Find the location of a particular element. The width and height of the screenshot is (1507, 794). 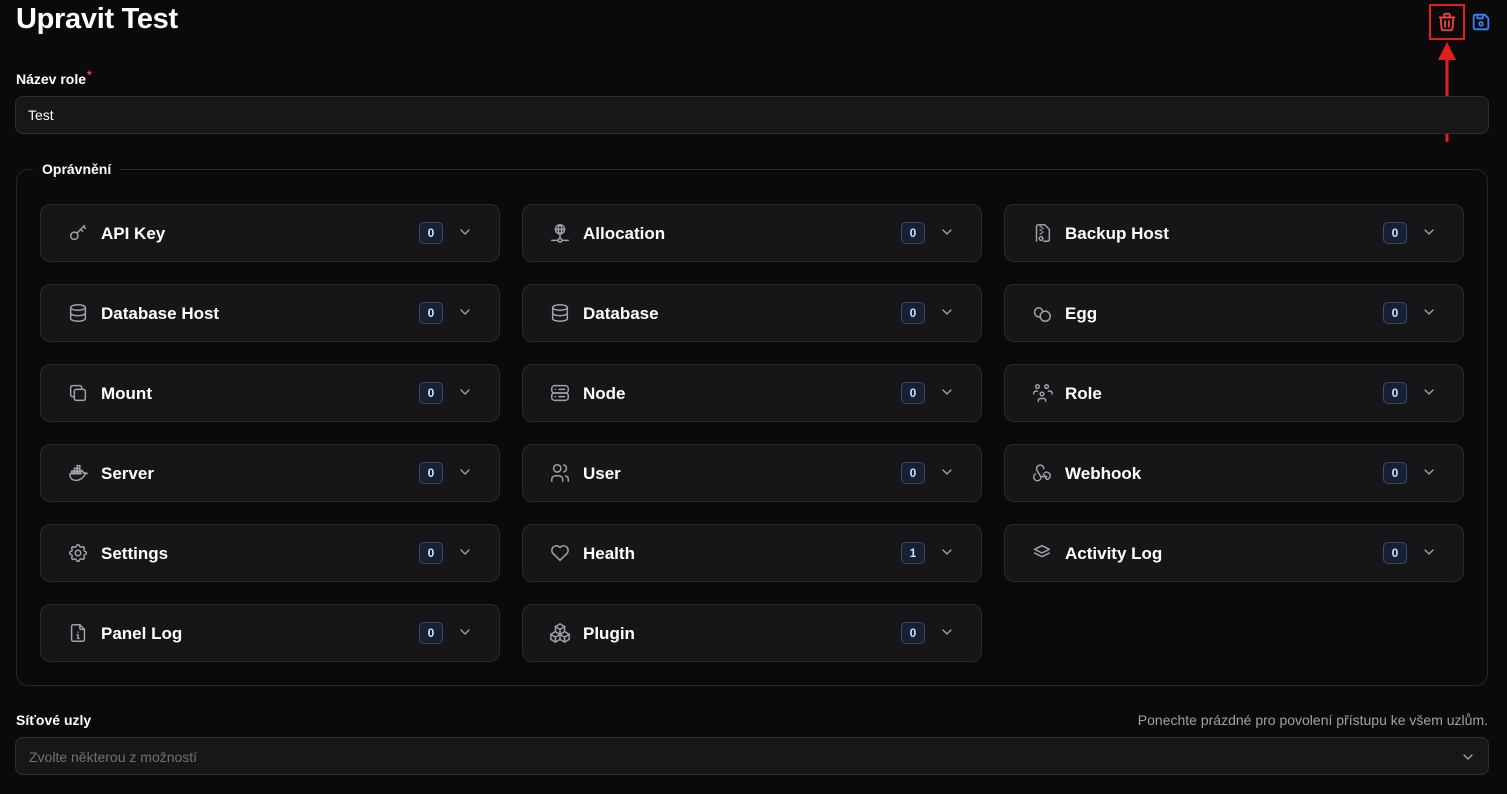

role-name-input is located at coordinates (752, 115).